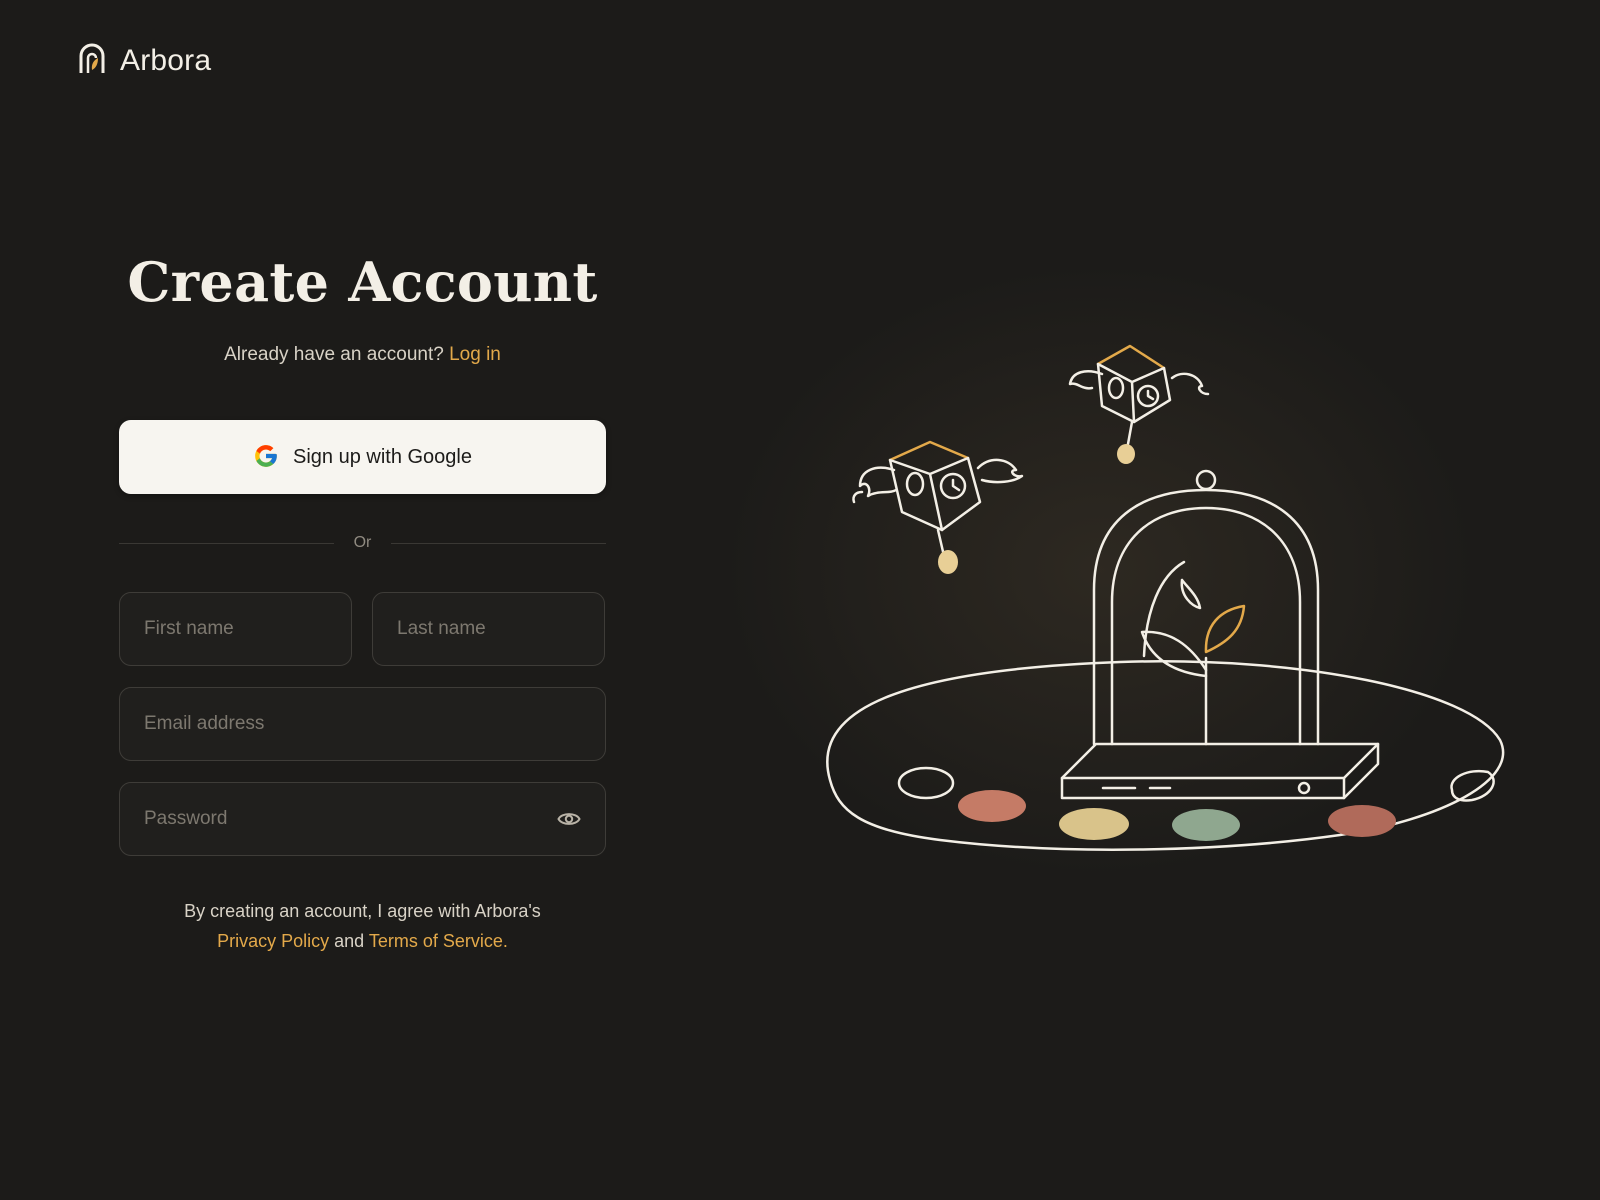 Image resolution: width=1600 pixels, height=1200 pixels. Describe the element at coordinates (1220, 771) in the screenshot. I see `device-base` at that location.